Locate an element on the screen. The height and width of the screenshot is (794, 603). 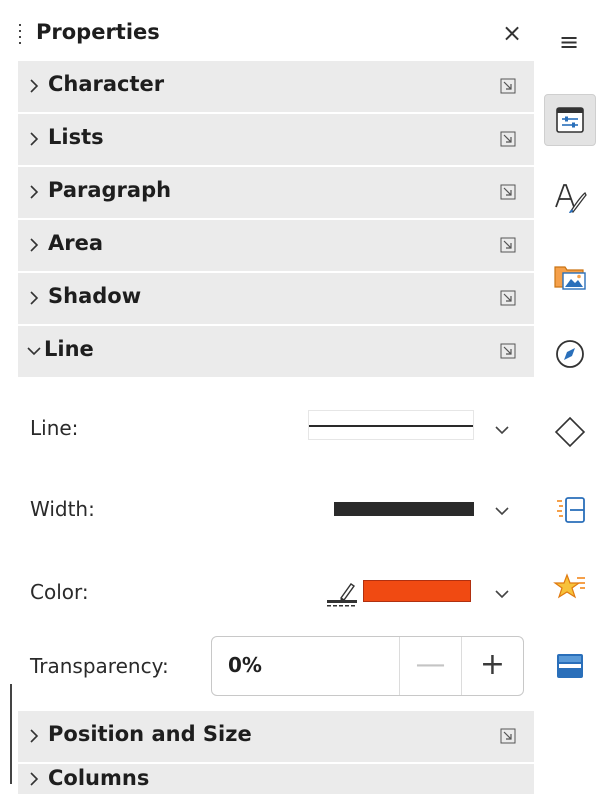
section-label: Area is located at coordinates (76, 243).